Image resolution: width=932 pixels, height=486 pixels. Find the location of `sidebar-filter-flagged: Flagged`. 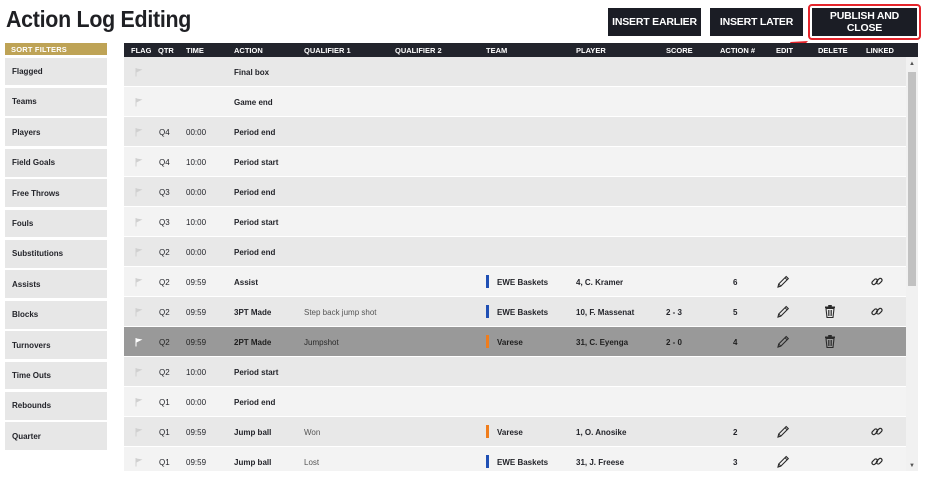

sidebar-filter-flagged: Flagged is located at coordinates (56, 71).